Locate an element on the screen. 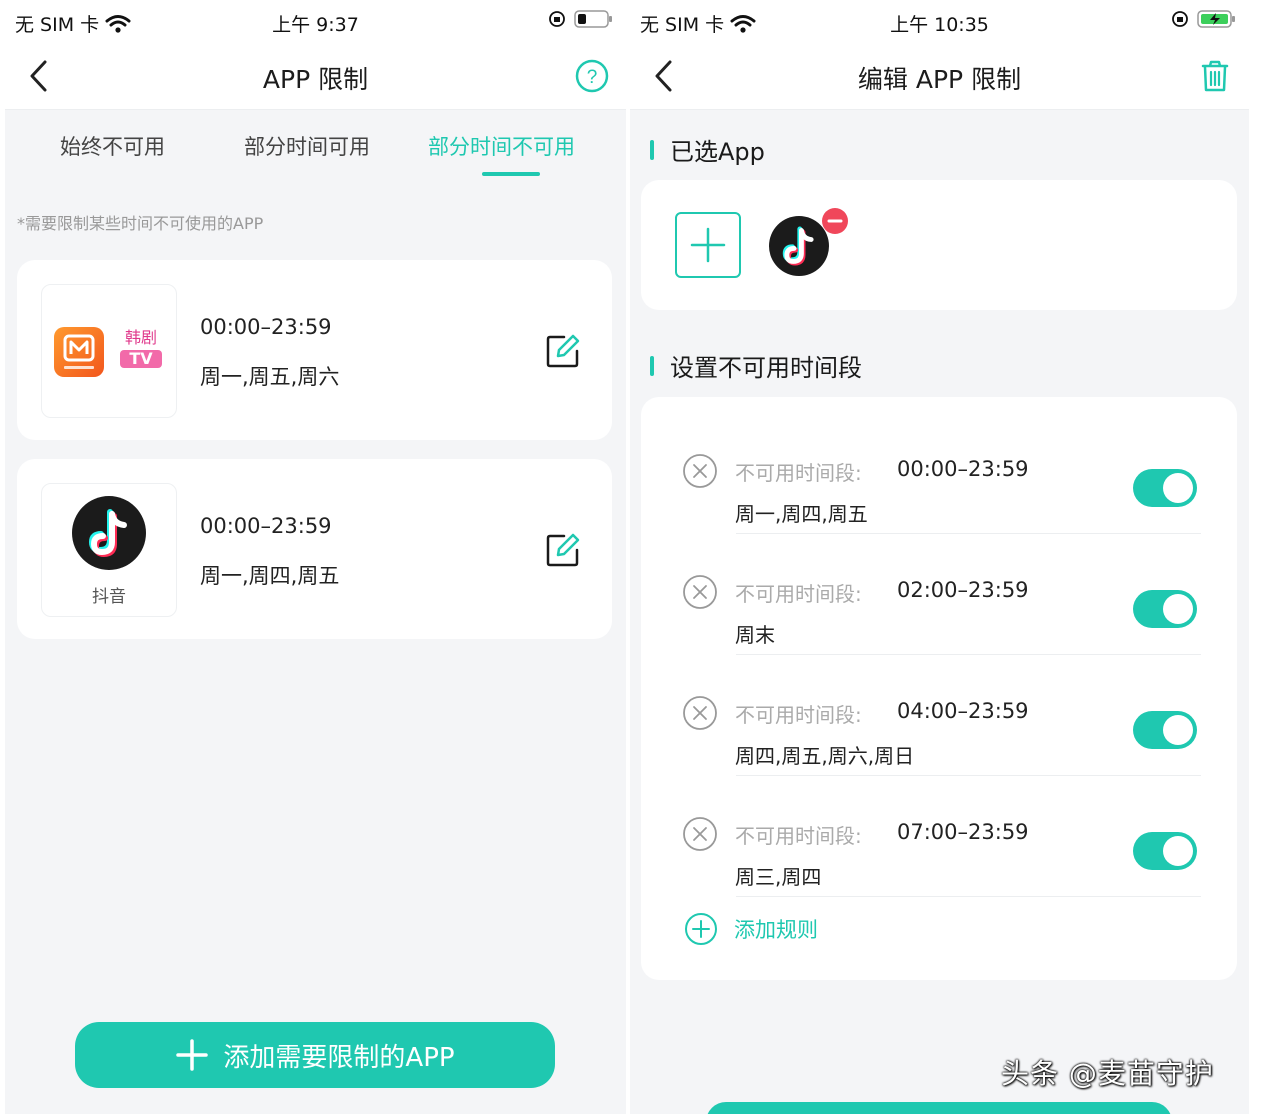 Image resolution: width=1262 pixels, height=1114 pixels. status-bar: 无 SIM 卡 上午 10:35 is located at coordinates (939, 21).